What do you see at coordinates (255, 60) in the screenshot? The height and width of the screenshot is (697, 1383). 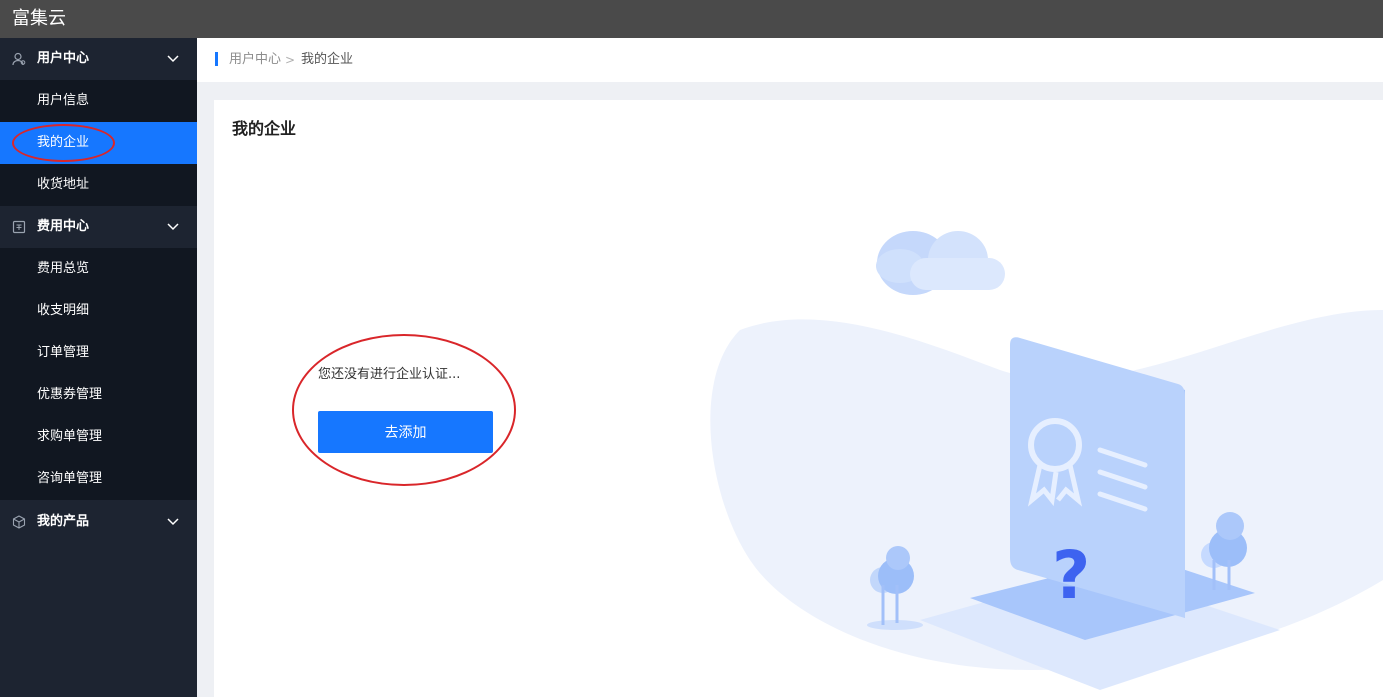 I see `breadcrumb-item-user-center: 用户中心` at bounding box center [255, 60].